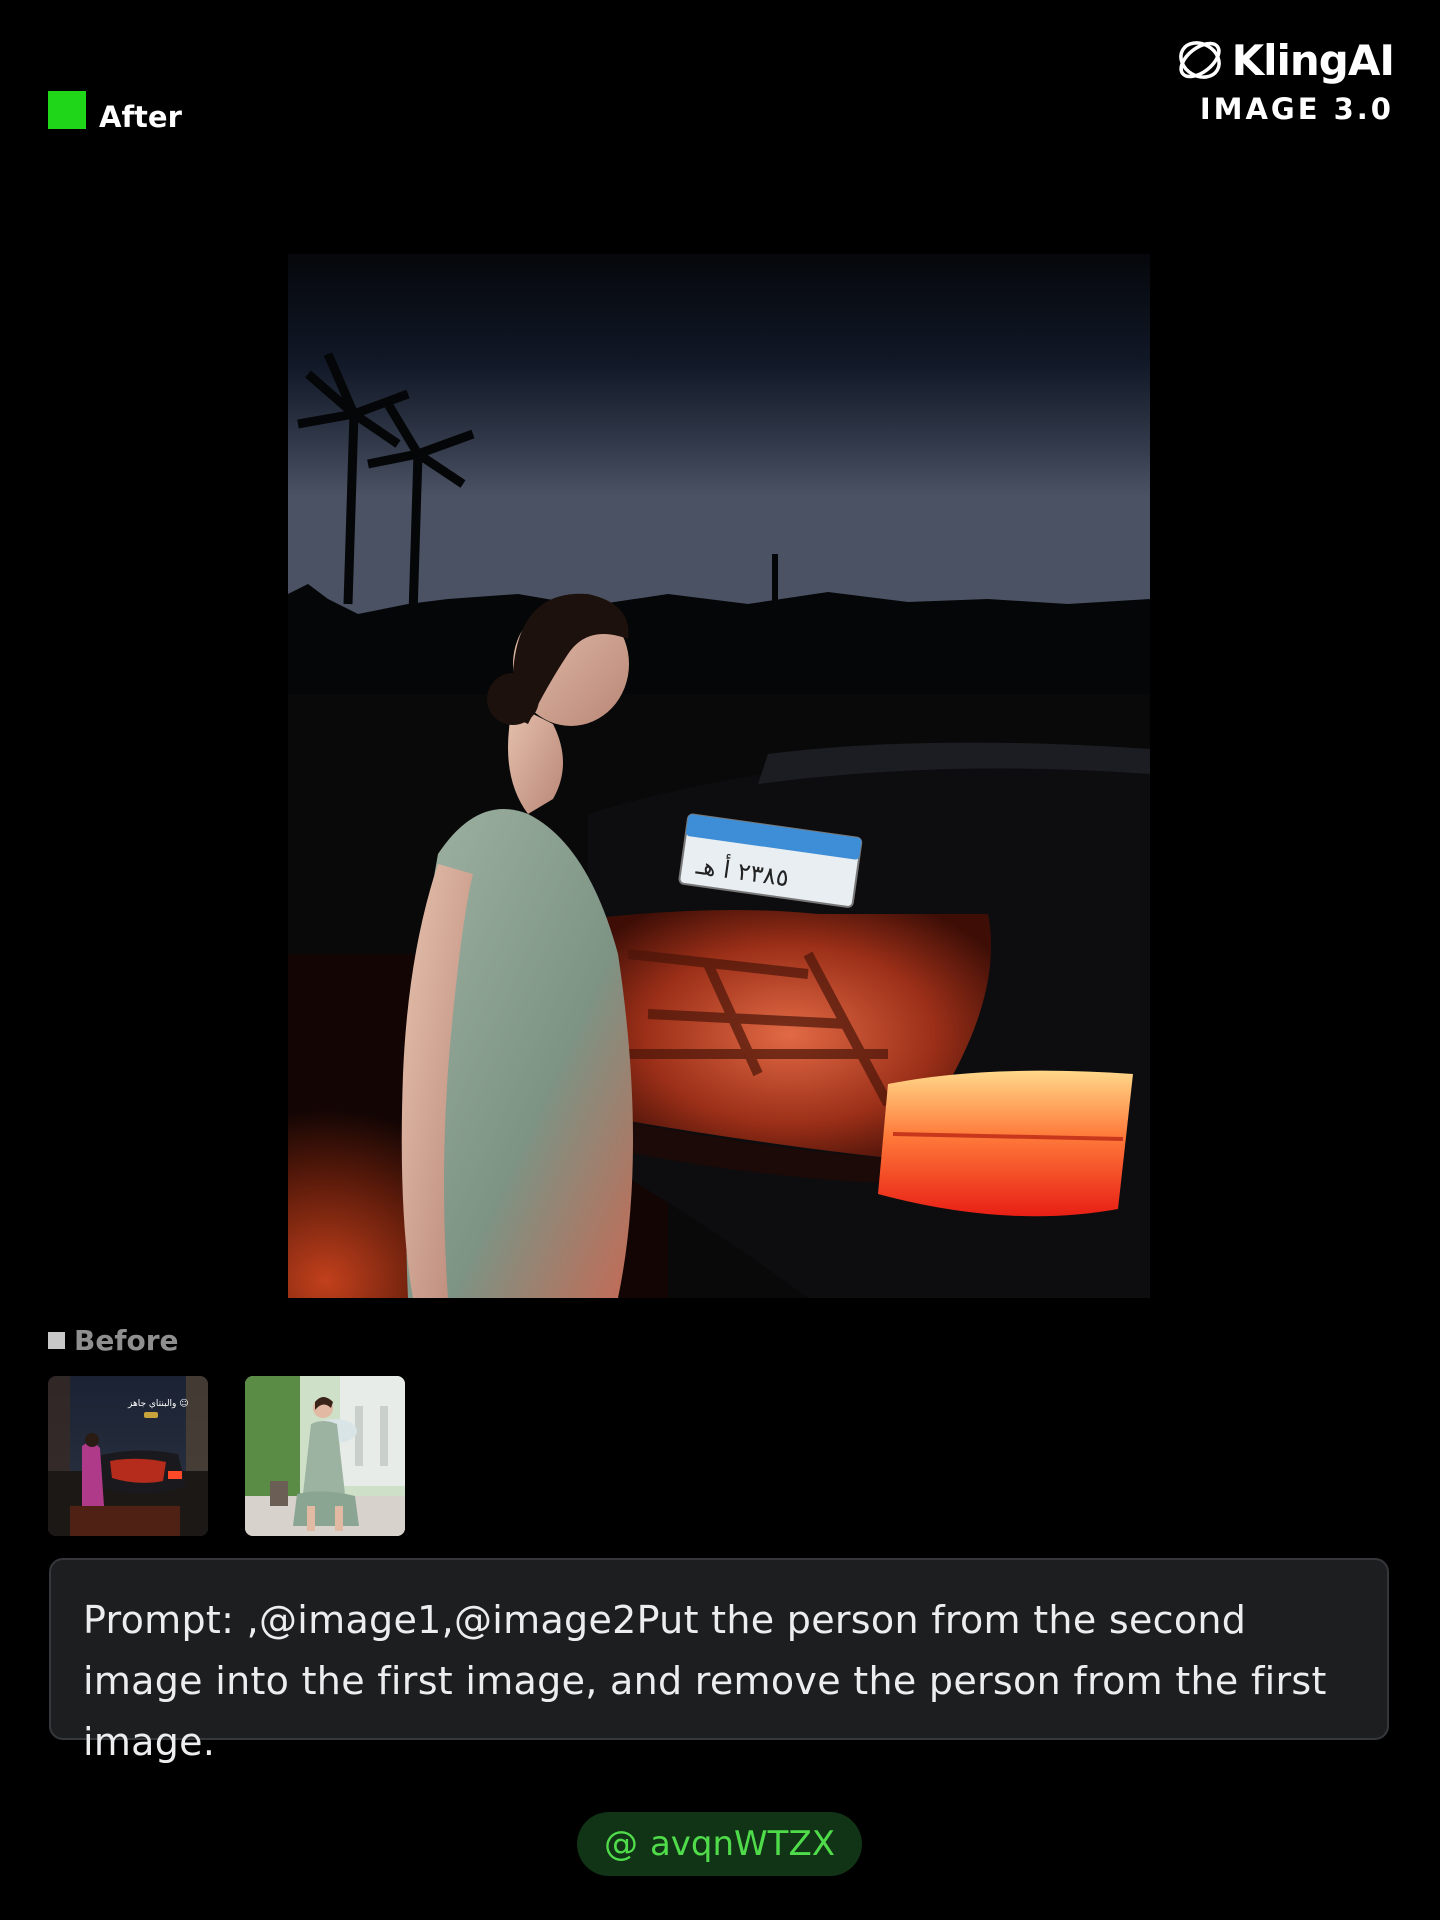 Image resolution: width=1440 pixels, height=1920 pixels. Describe the element at coordinates (158, 1403) in the screenshot. I see `thumbnail-caption: والبنتاي جاهز ☺` at that location.